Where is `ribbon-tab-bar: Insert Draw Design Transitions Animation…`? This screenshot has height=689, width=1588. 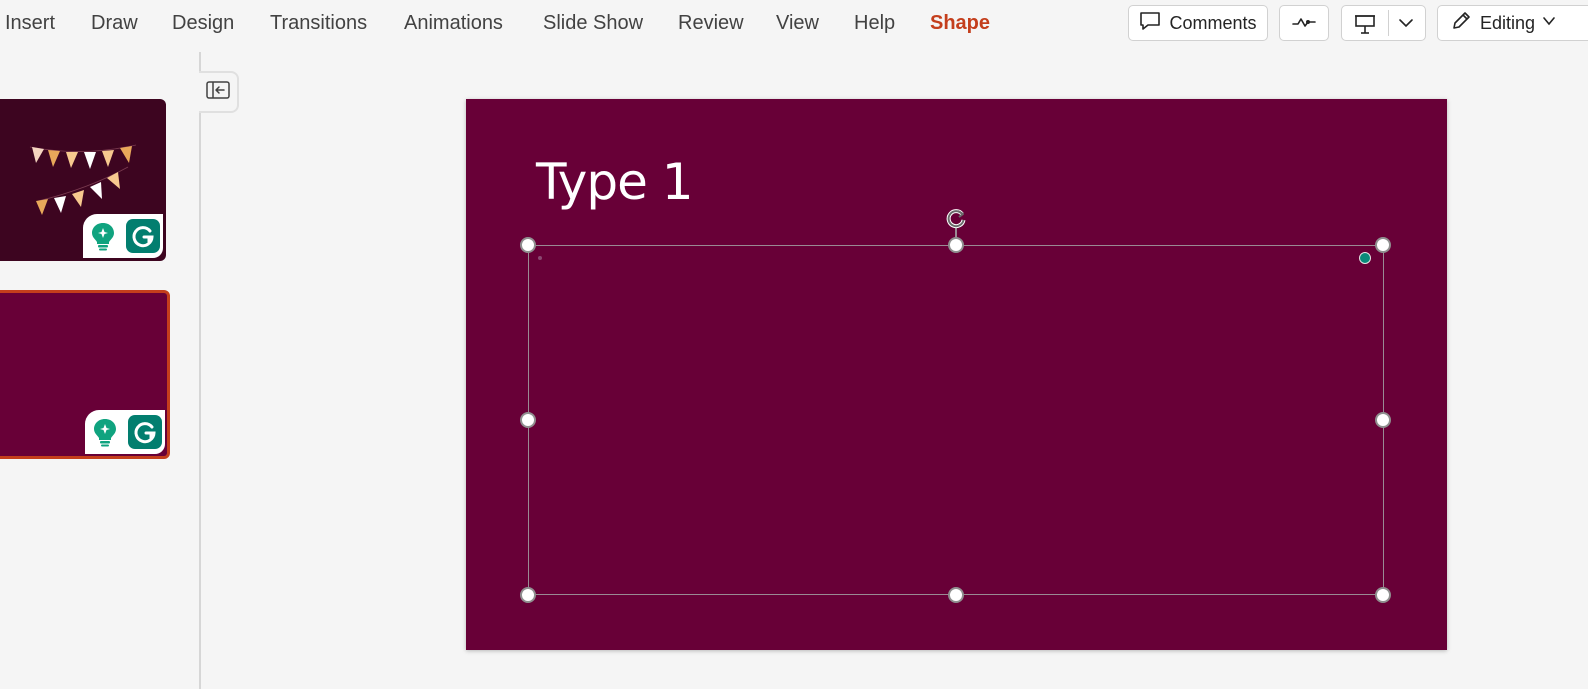
ribbon-tab-bar: Insert Draw Design Transitions Animation… is located at coordinates (794, 23).